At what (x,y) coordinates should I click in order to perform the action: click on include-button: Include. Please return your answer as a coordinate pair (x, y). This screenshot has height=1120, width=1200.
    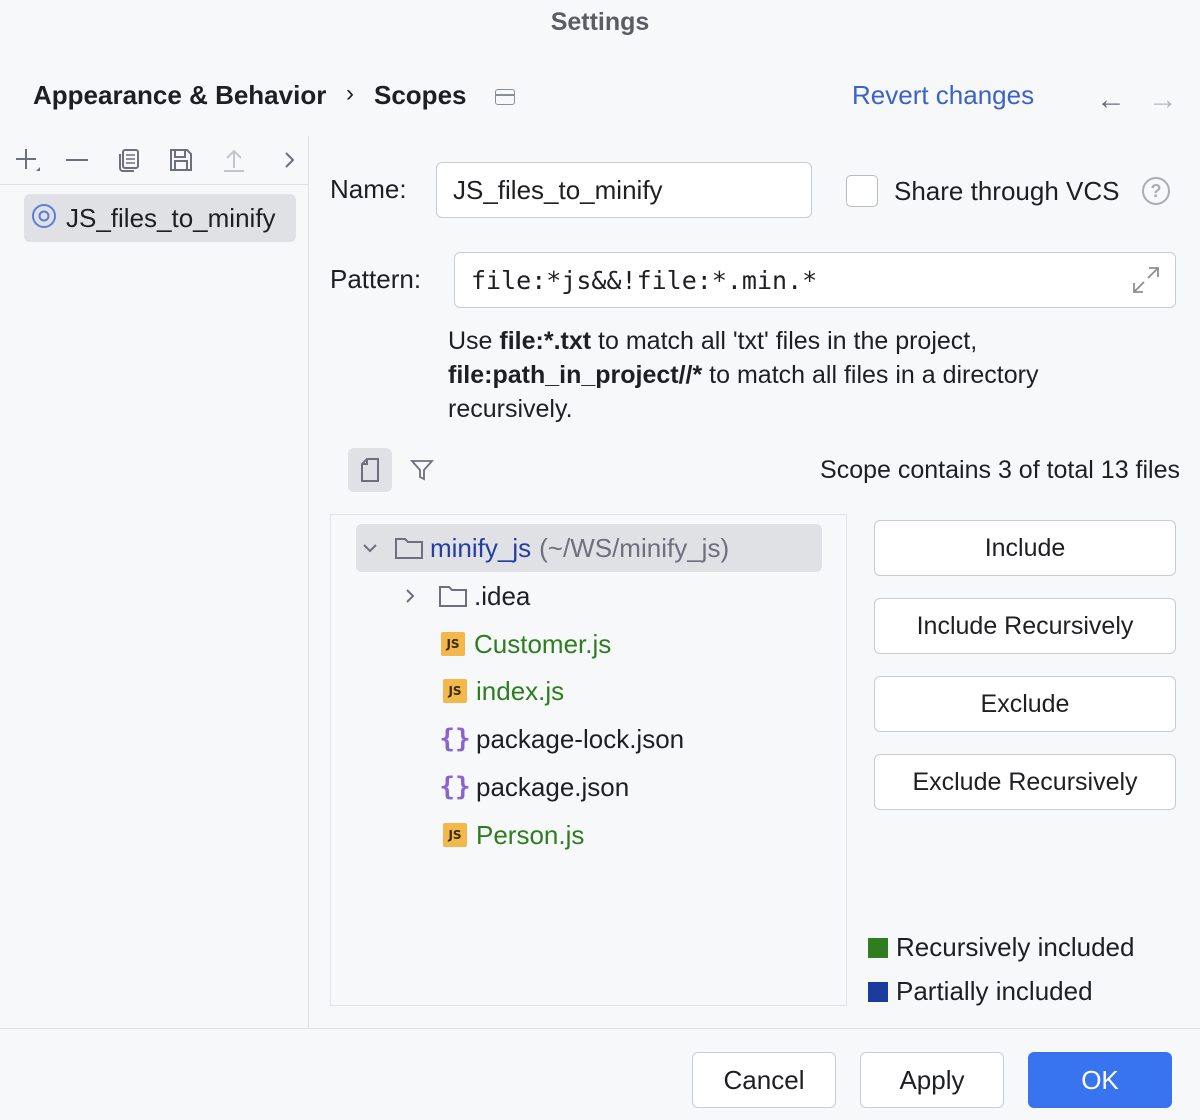
    Looking at the image, I should click on (1025, 548).